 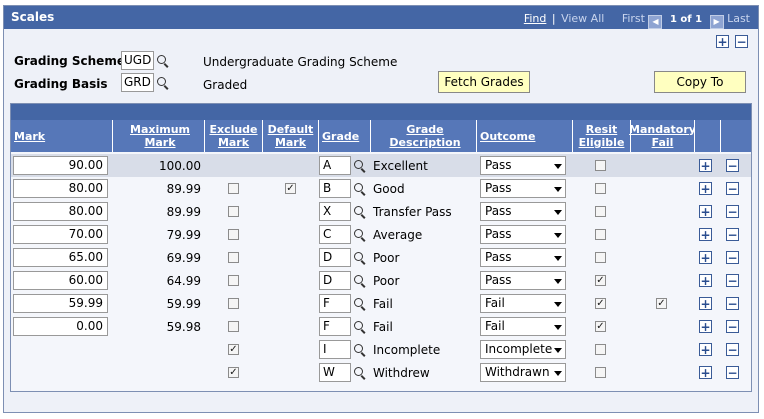 What do you see at coordinates (655, 22) in the screenshot?
I see `prev-arrow-icon: ◀` at bounding box center [655, 22].